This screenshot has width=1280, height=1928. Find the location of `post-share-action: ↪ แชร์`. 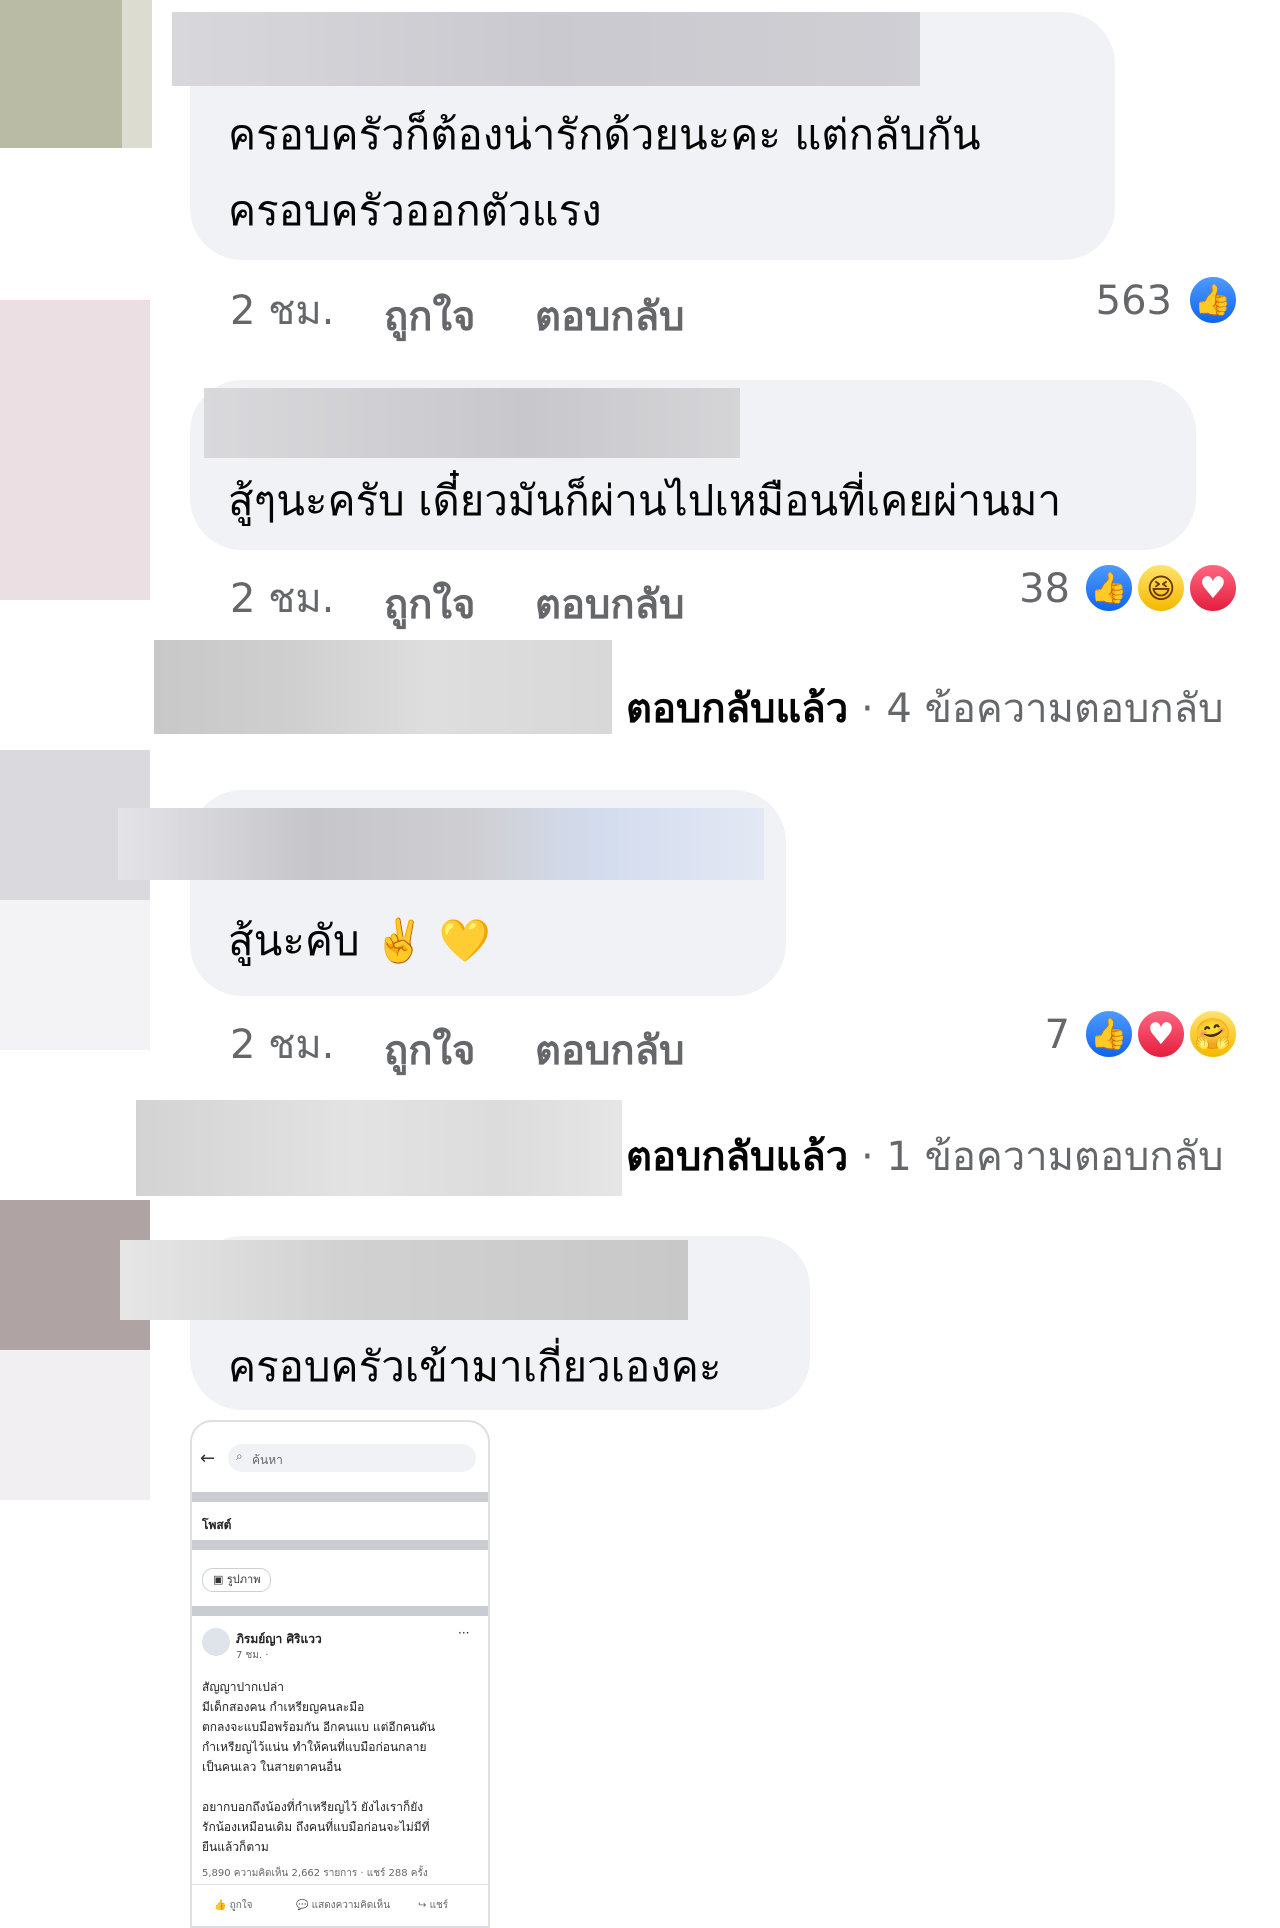

post-share-action: ↪ แชร์ is located at coordinates (433, 1905).